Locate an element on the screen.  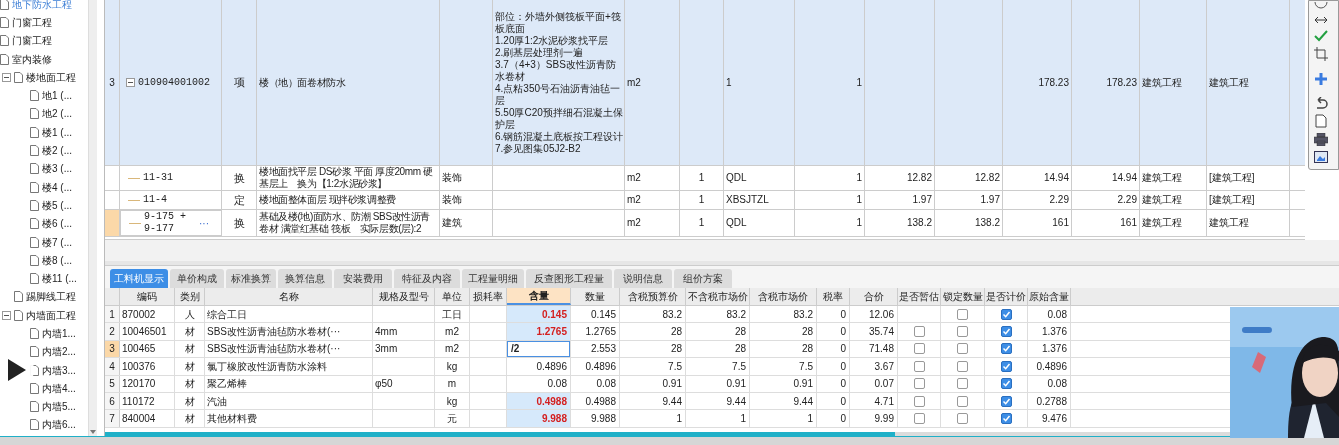
tree-item: 地下防水工程 is located at coordinates (42, 6).